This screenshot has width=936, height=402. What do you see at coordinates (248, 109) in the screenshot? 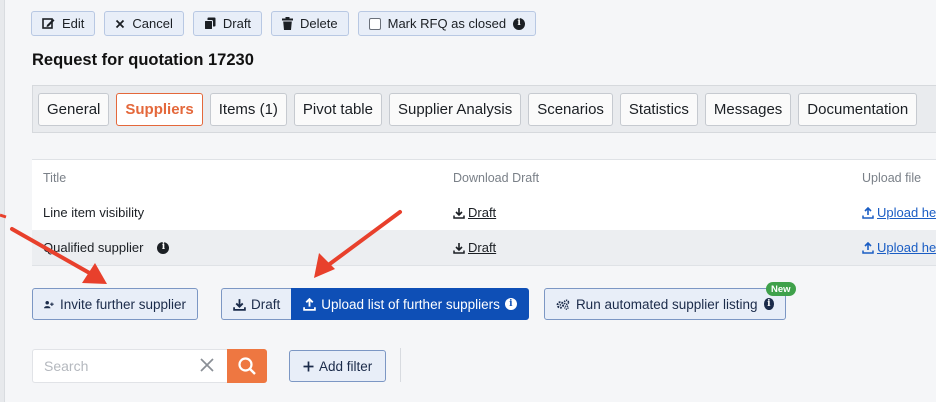
I see `tab-items: Items (1)` at bounding box center [248, 109].